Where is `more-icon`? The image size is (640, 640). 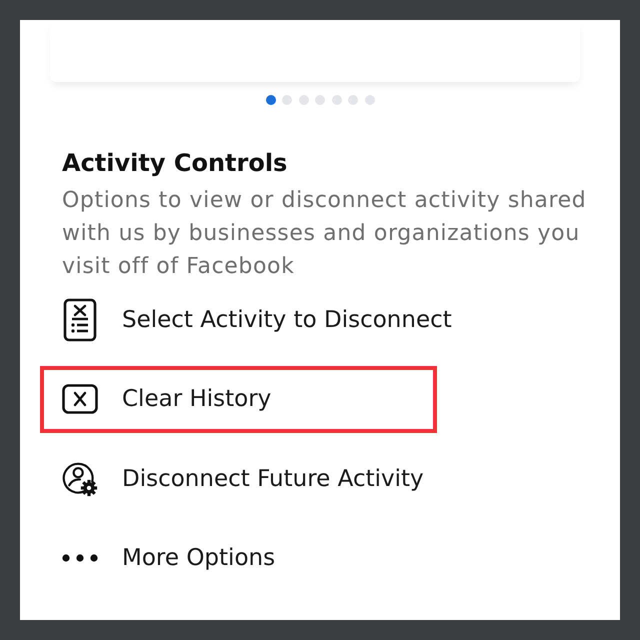 more-icon is located at coordinates (80, 558).